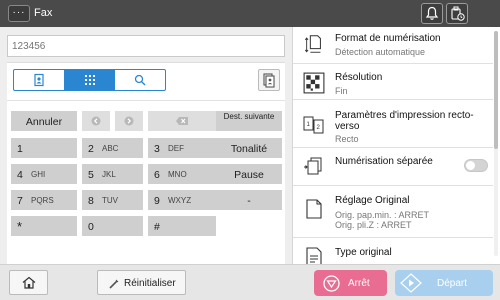 The image size is (500, 300). I want to click on stop-icon, so click(331, 283).